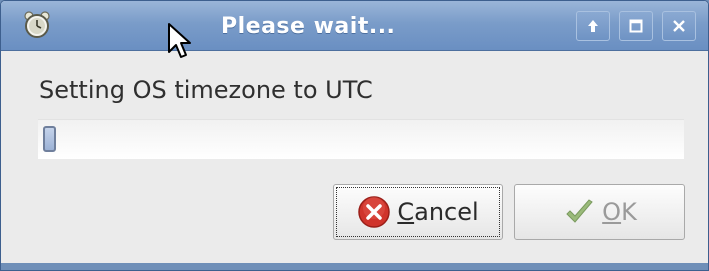 Image resolution: width=709 pixels, height=271 pixels. I want to click on progress-bar, so click(361, 139).